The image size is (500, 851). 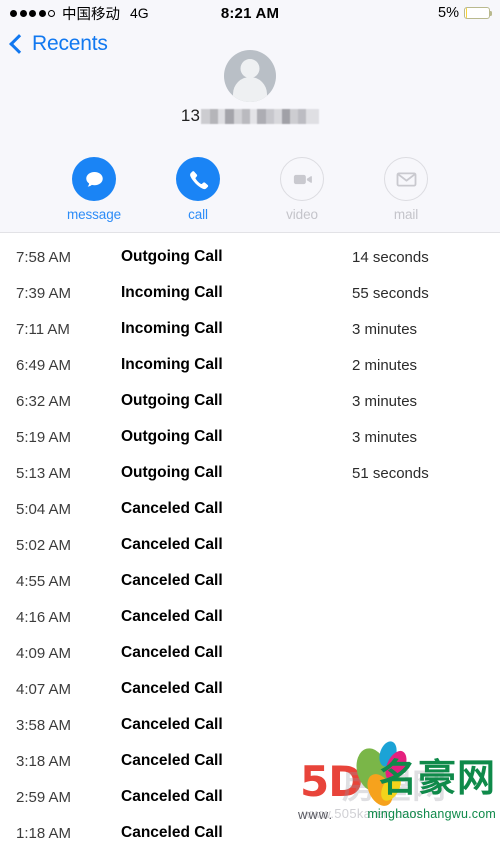 I want to click on call-row: 6:32 AM Outgoing Call 3 minutes, so click(x=250, y=401).